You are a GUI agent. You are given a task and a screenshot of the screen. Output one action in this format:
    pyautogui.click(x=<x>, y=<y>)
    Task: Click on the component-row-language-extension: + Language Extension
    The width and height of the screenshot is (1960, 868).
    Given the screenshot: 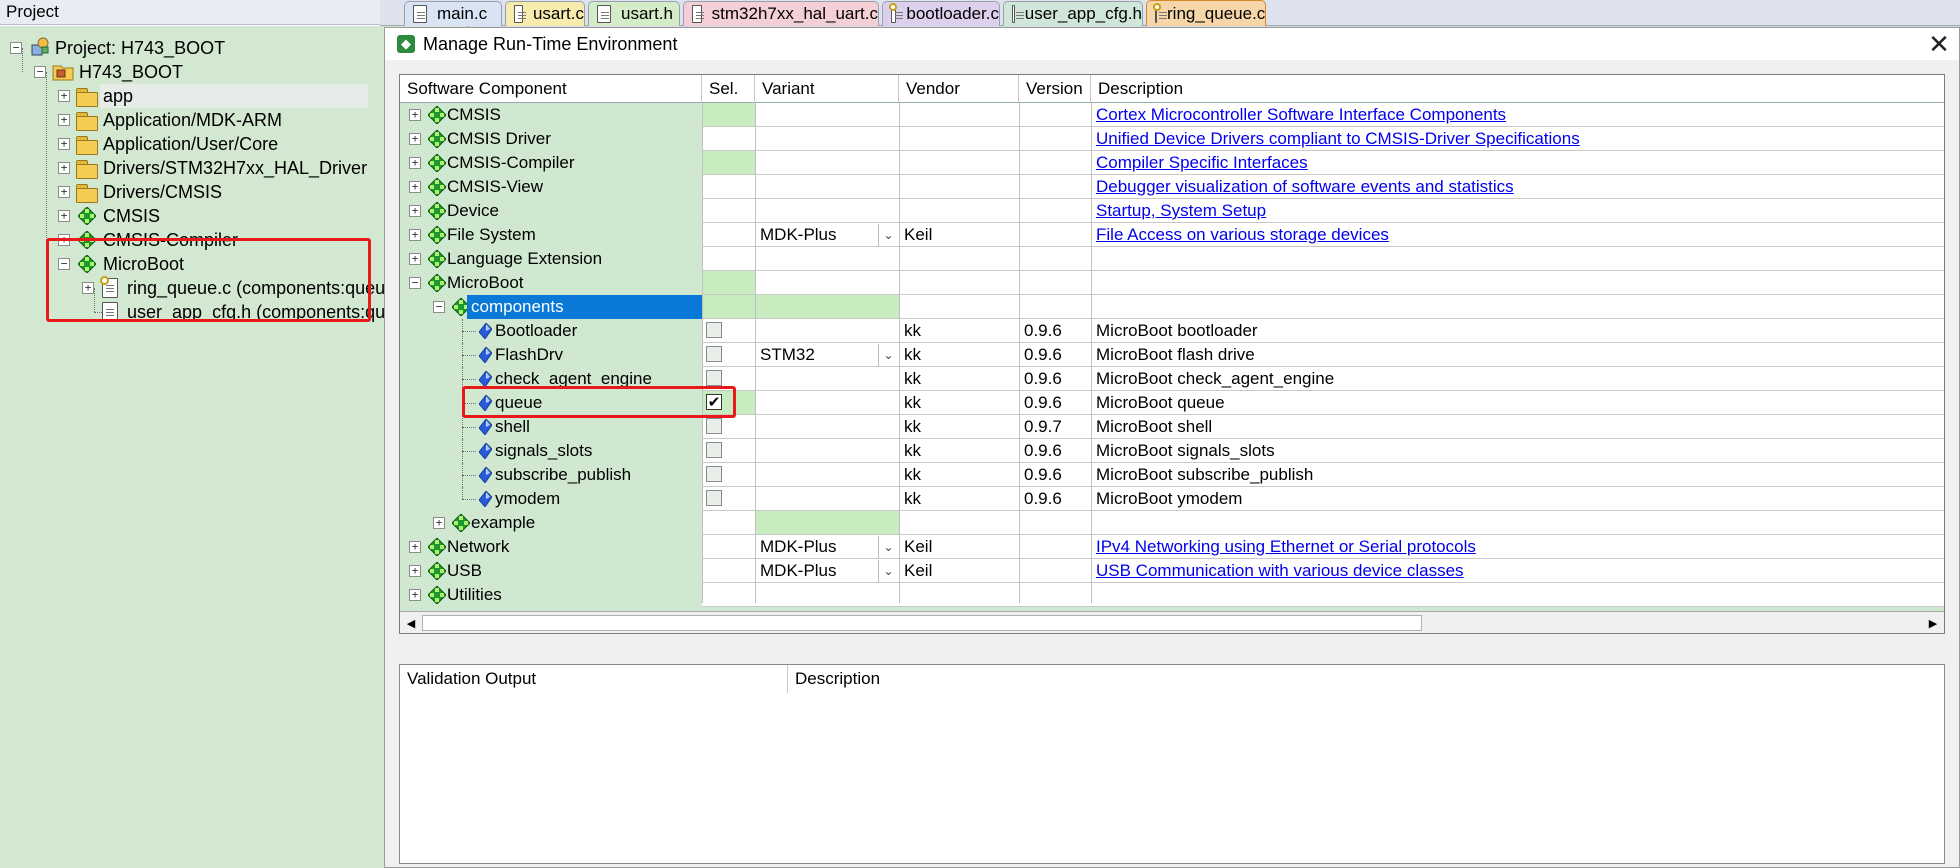 What is the action you would take?
    pyautogui.click(x=1172, y=259)
    